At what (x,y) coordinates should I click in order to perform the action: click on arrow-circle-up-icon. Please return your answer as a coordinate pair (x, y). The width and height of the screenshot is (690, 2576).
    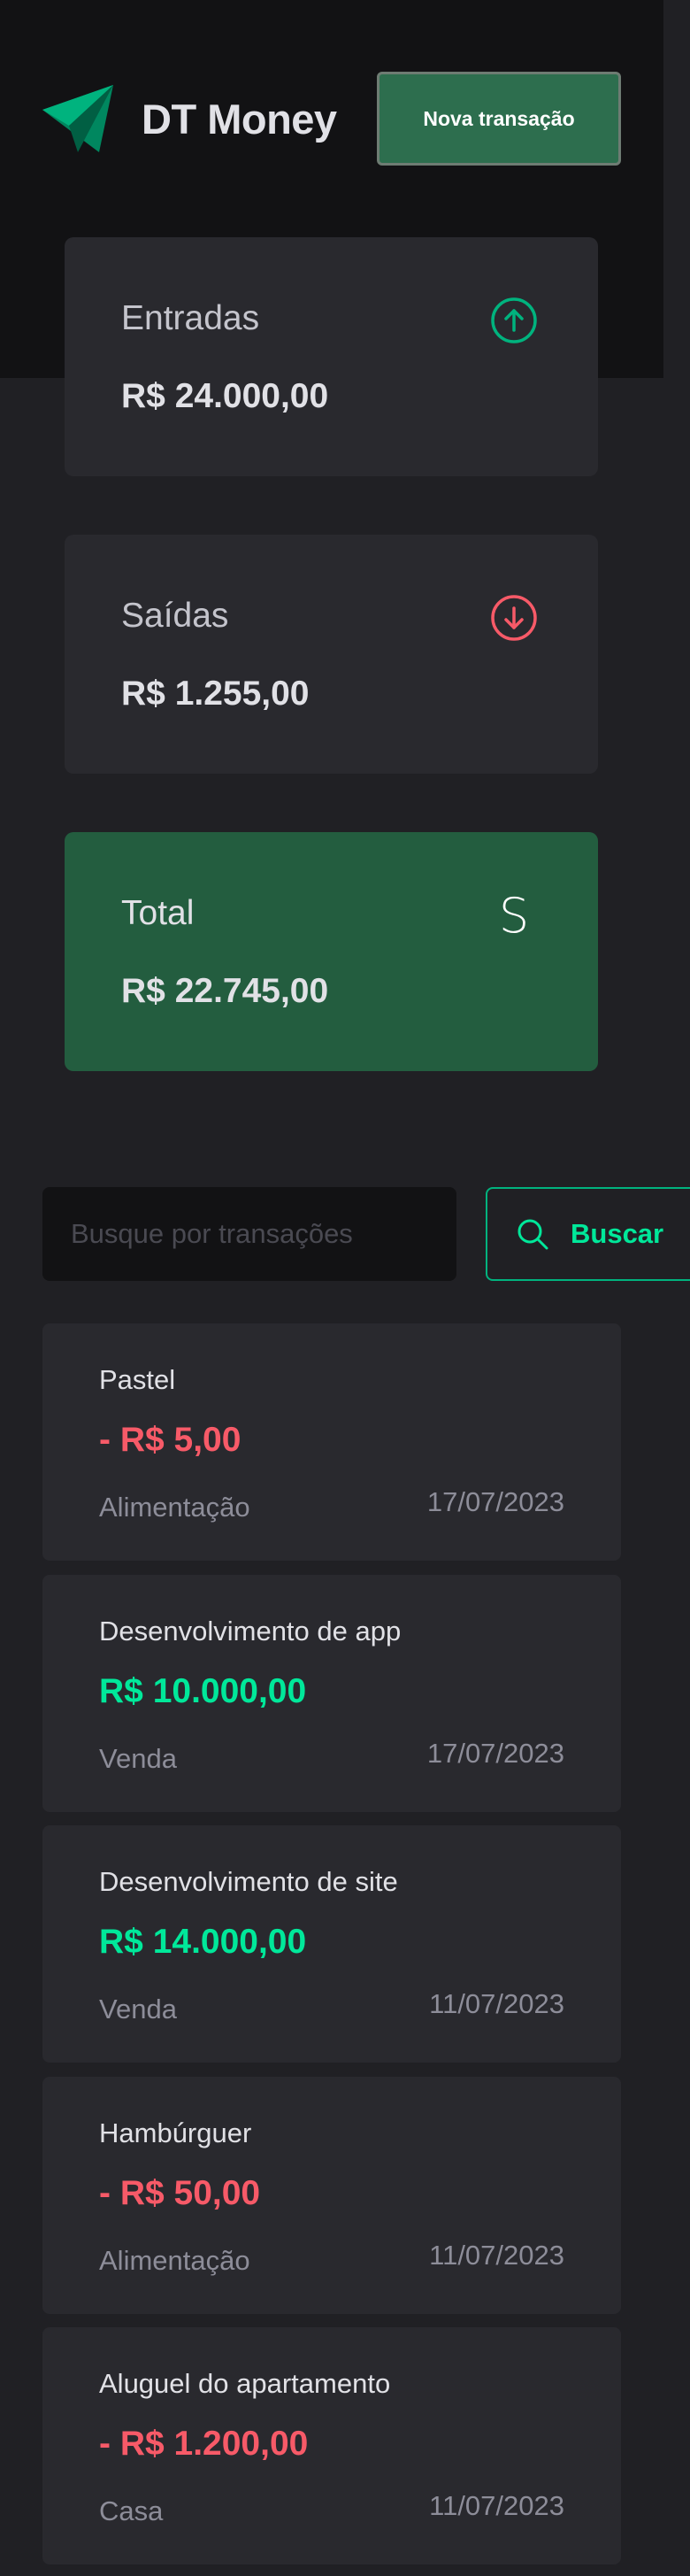
    Looking at the image, I should click on (514, 320).